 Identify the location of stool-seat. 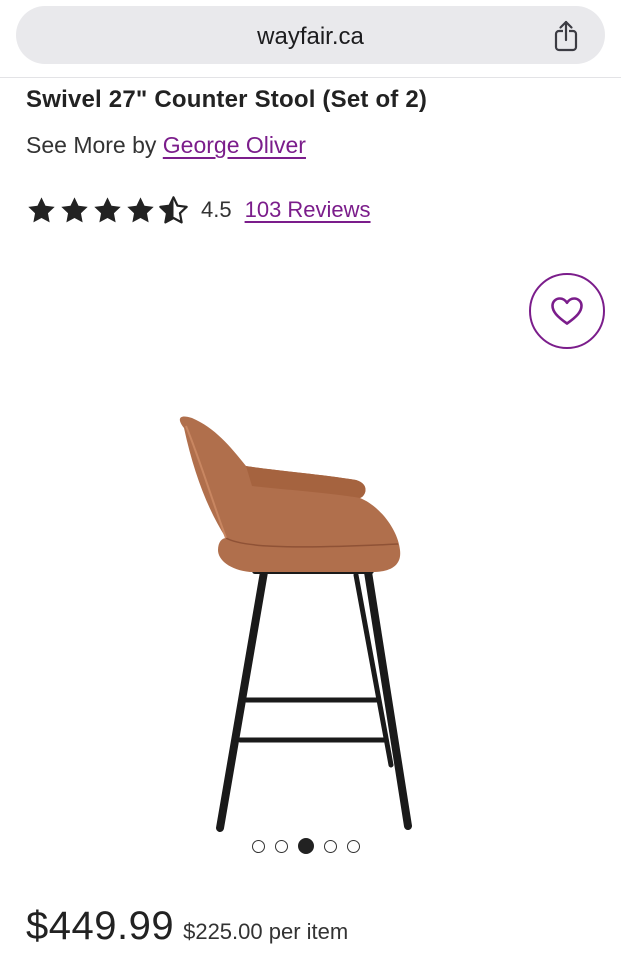
(290, 494).